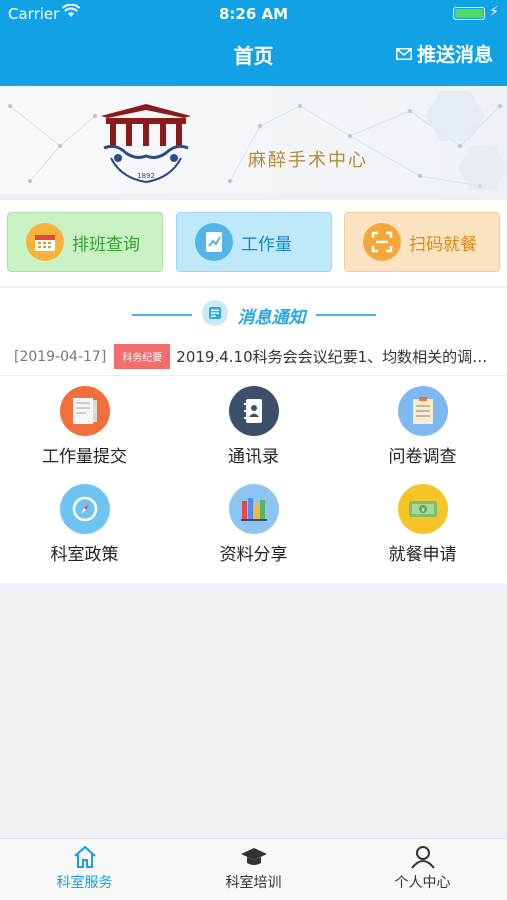 The width and height of the screenshot is (507, 900). I want to click on workload-button: 工作量, so click(254, 242).